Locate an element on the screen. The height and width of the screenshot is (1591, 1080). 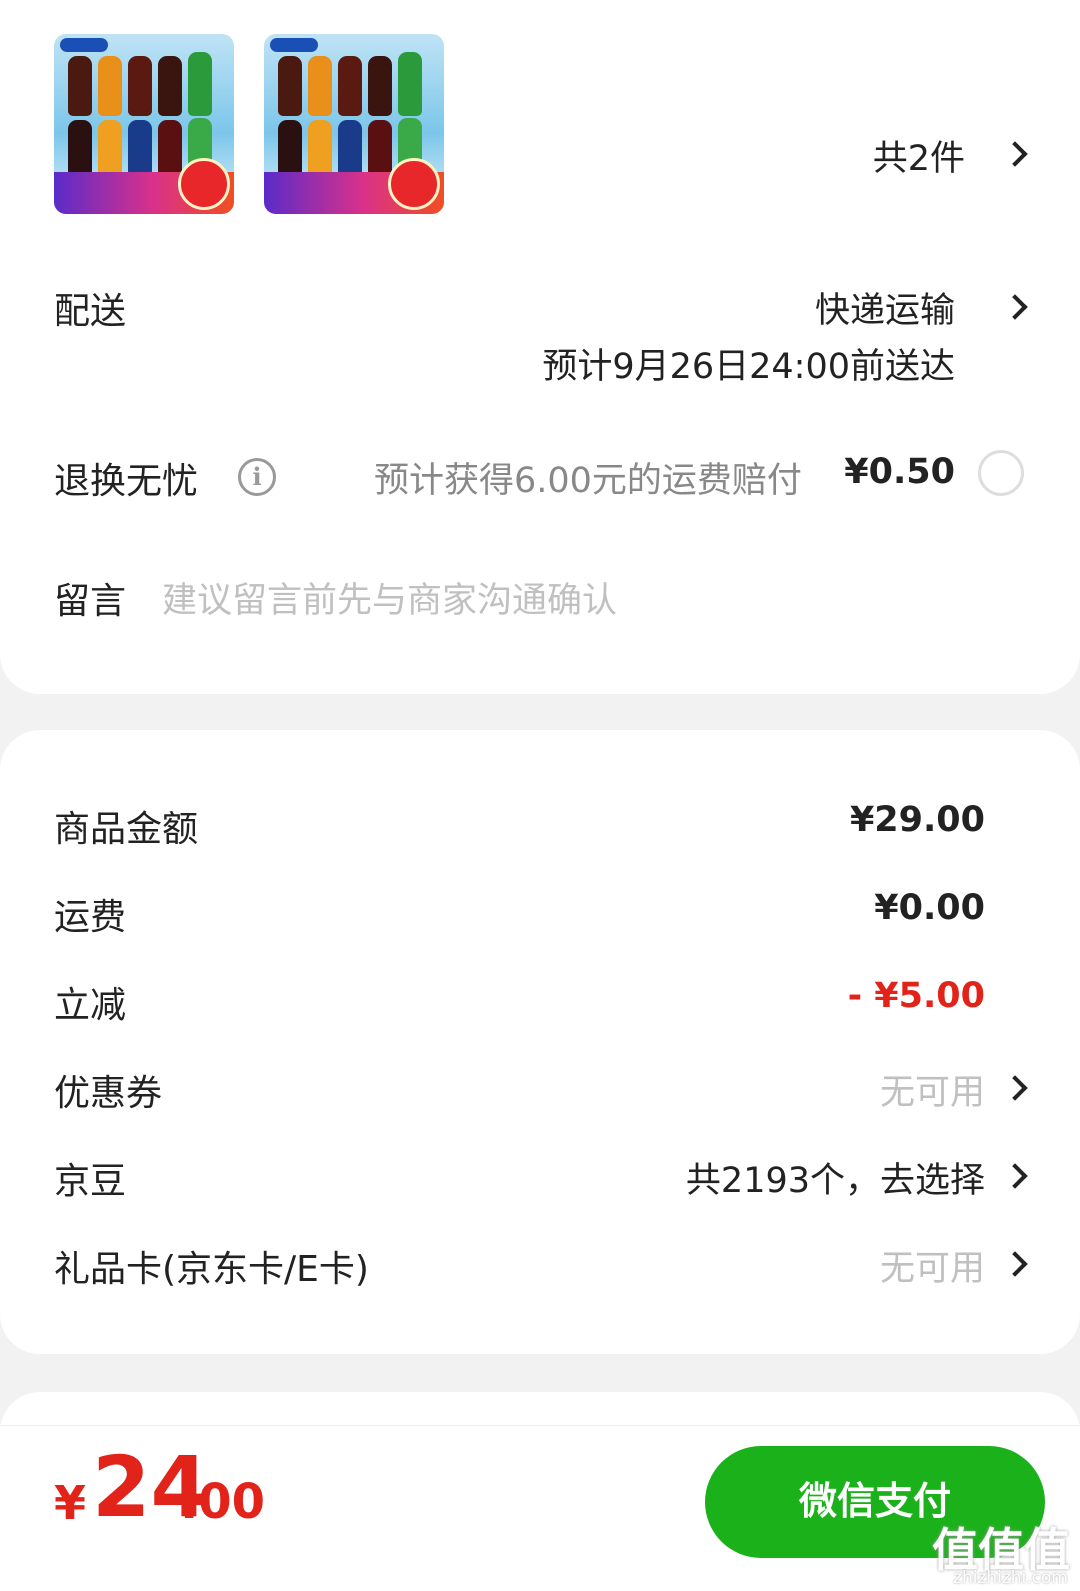
total-currency: ¥ is located at coordinates (70, 1503).